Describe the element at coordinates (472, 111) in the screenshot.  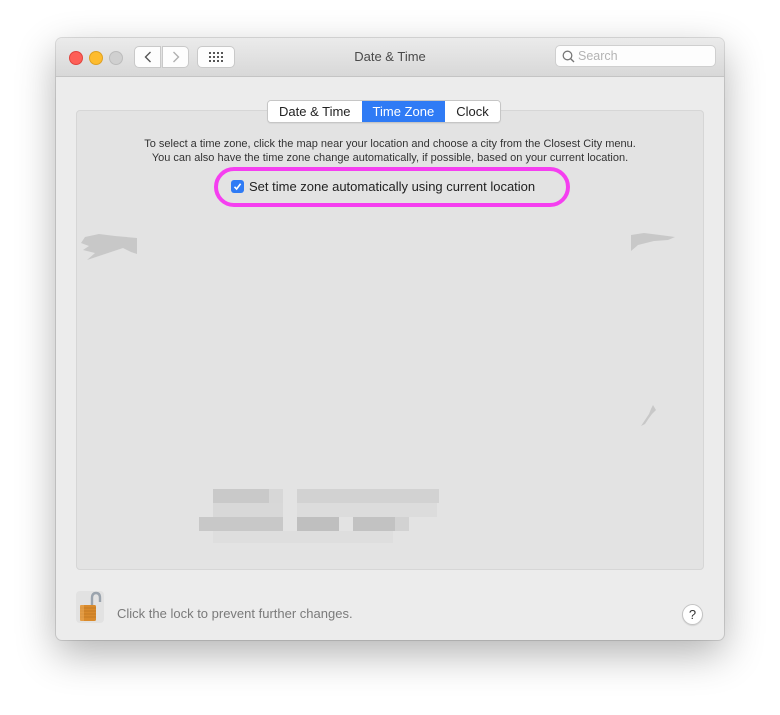
I see `tab-clock: Clock` at that location.